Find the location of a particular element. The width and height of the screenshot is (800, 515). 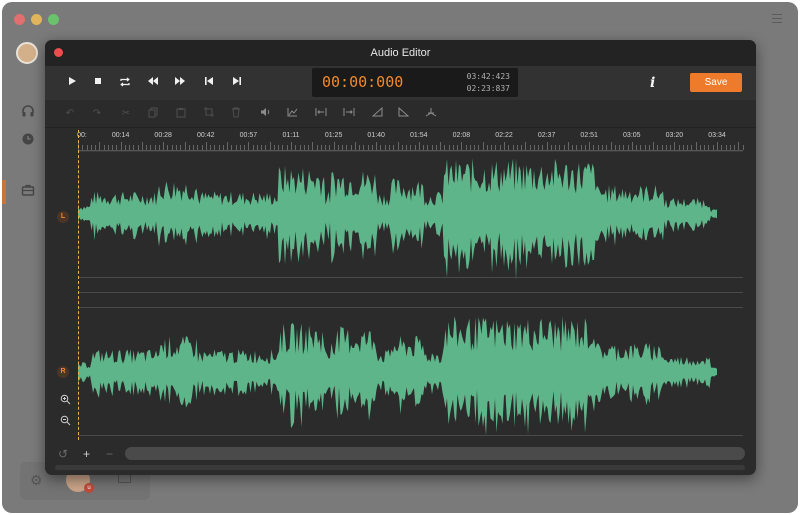

ruler-label: 03:05 is located at coordinates (632, 135).